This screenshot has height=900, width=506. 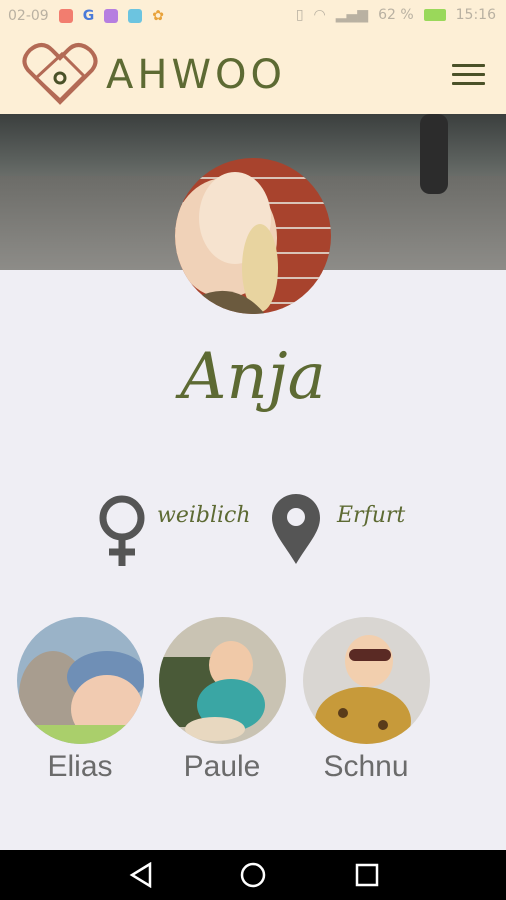 I want to click on profile-avatar, so click(x=253, y=236).